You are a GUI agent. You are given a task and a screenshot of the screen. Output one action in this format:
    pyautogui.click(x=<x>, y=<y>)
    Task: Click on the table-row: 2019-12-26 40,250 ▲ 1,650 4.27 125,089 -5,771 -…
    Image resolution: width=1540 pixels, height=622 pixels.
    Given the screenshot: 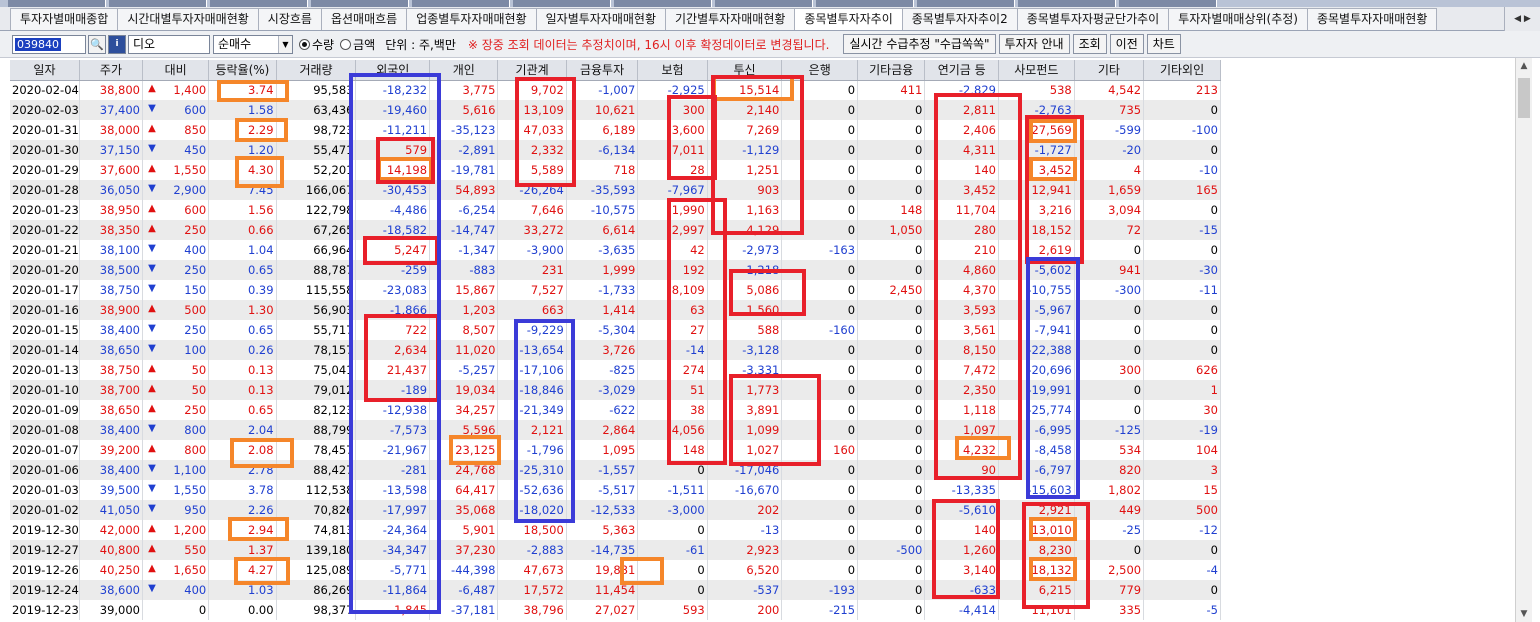 What is the action you would take?
    pyautogui.click(x=615, y=570)
    